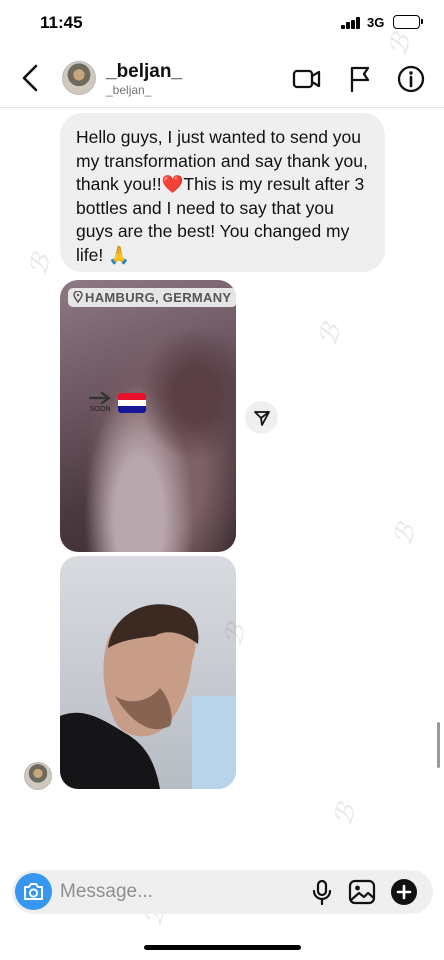  Describe the element at coordinates (438, 745) in the screenshot. I see `scrollbar` at that location.